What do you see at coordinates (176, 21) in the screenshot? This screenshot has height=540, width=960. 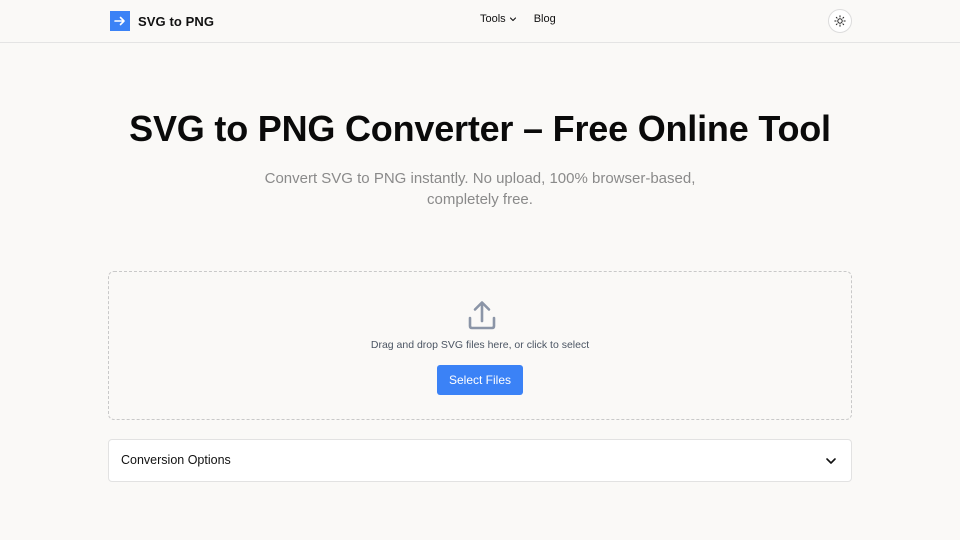 I see `brand-name: SVG to PNG` at bounding box center [176, 21].